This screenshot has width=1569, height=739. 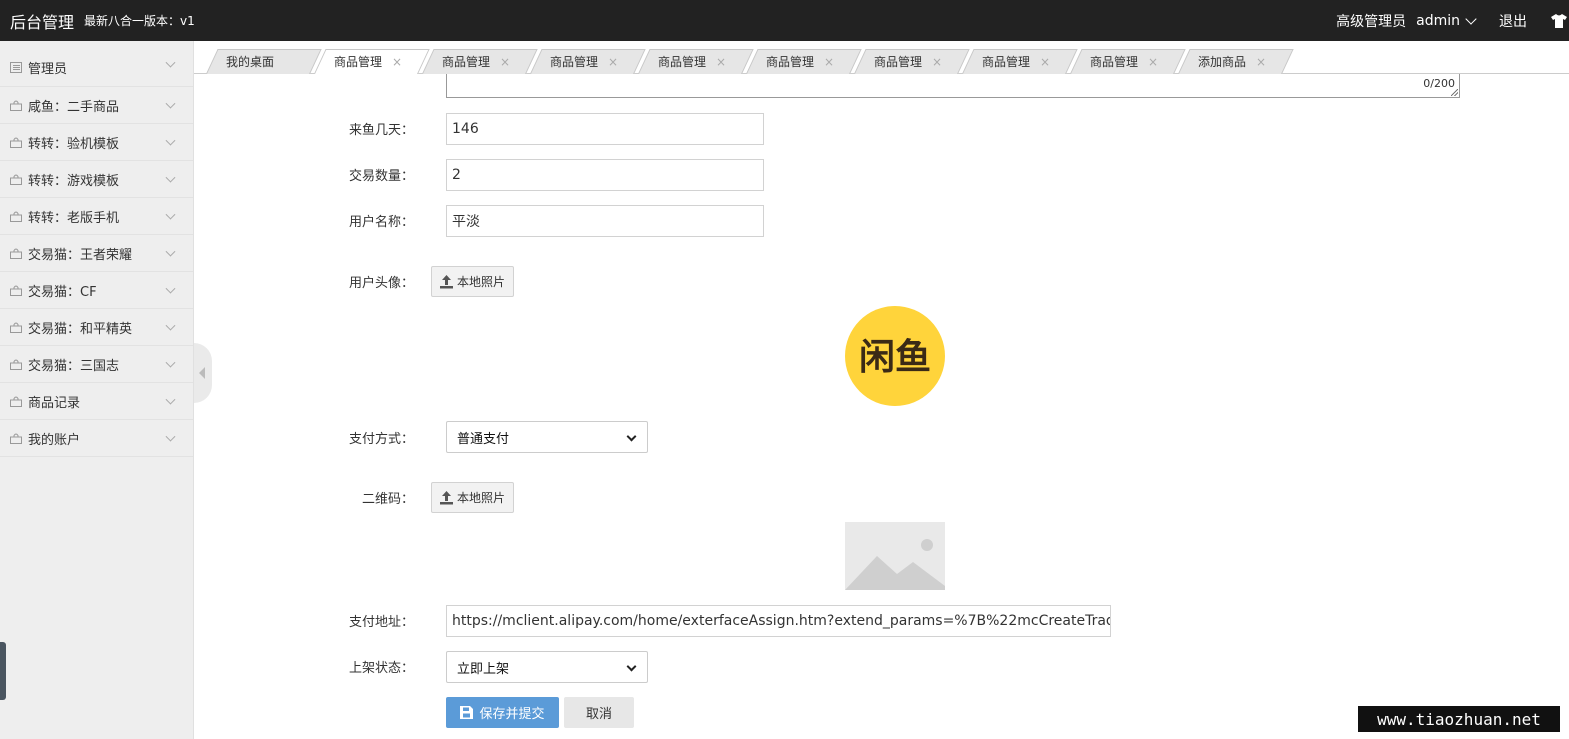 What do you see at coordinates (547, 437) in the screenshot?
I see `pay-method-select: 普通支付` at bounding box center [547, 437].